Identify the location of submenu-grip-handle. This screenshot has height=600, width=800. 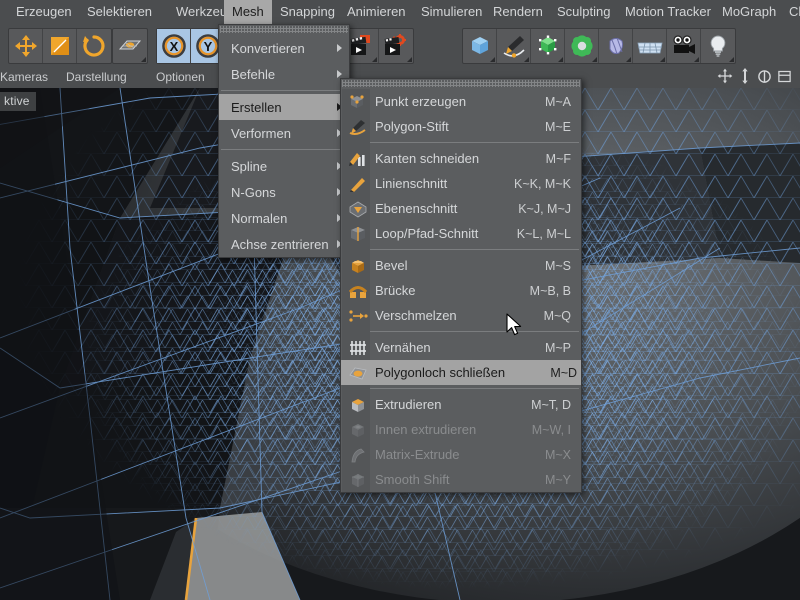
(461, 83).